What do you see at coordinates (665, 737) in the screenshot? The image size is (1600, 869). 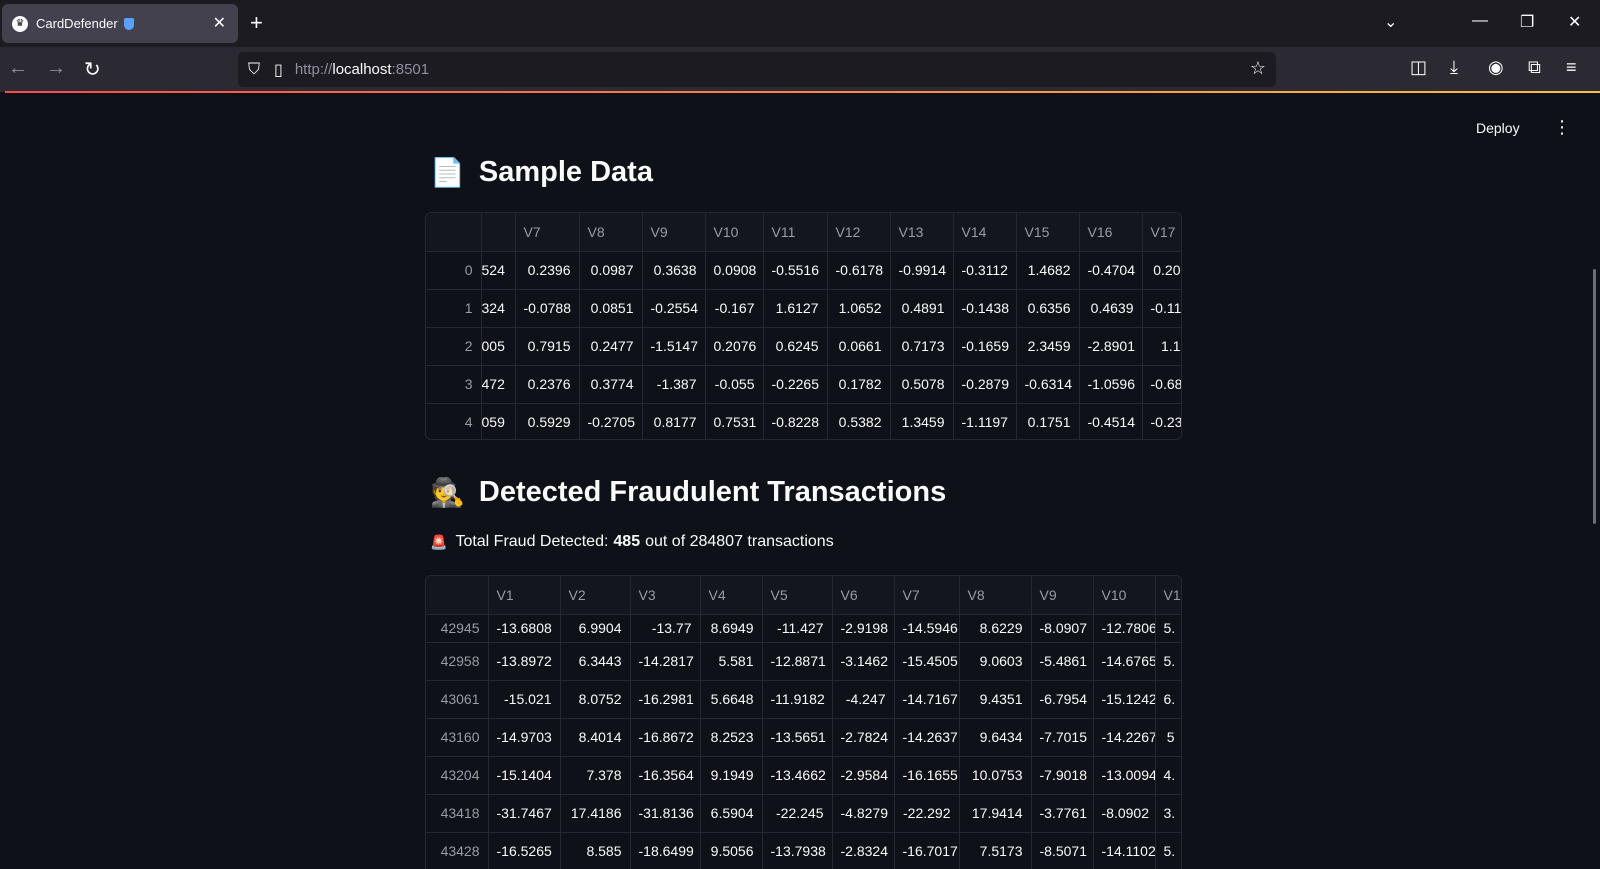 I see `table-cell: -16.8672` at bounding box center [665, 737].